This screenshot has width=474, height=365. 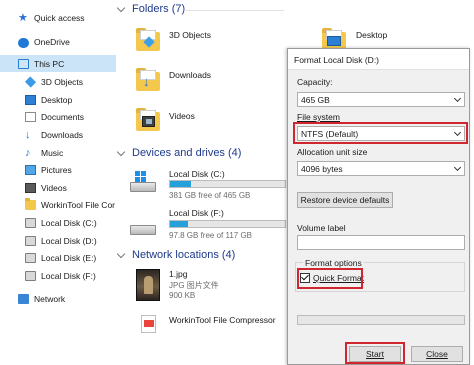 I want to click on allocation-unit-label: Allocation unit size, so click(x=332, y=152).